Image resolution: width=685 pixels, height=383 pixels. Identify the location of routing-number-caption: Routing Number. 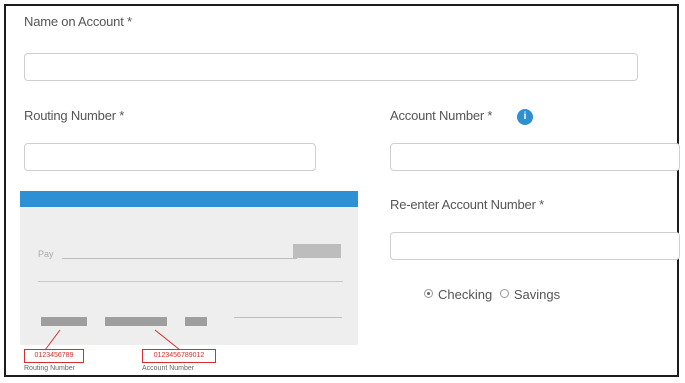
(49, 368).